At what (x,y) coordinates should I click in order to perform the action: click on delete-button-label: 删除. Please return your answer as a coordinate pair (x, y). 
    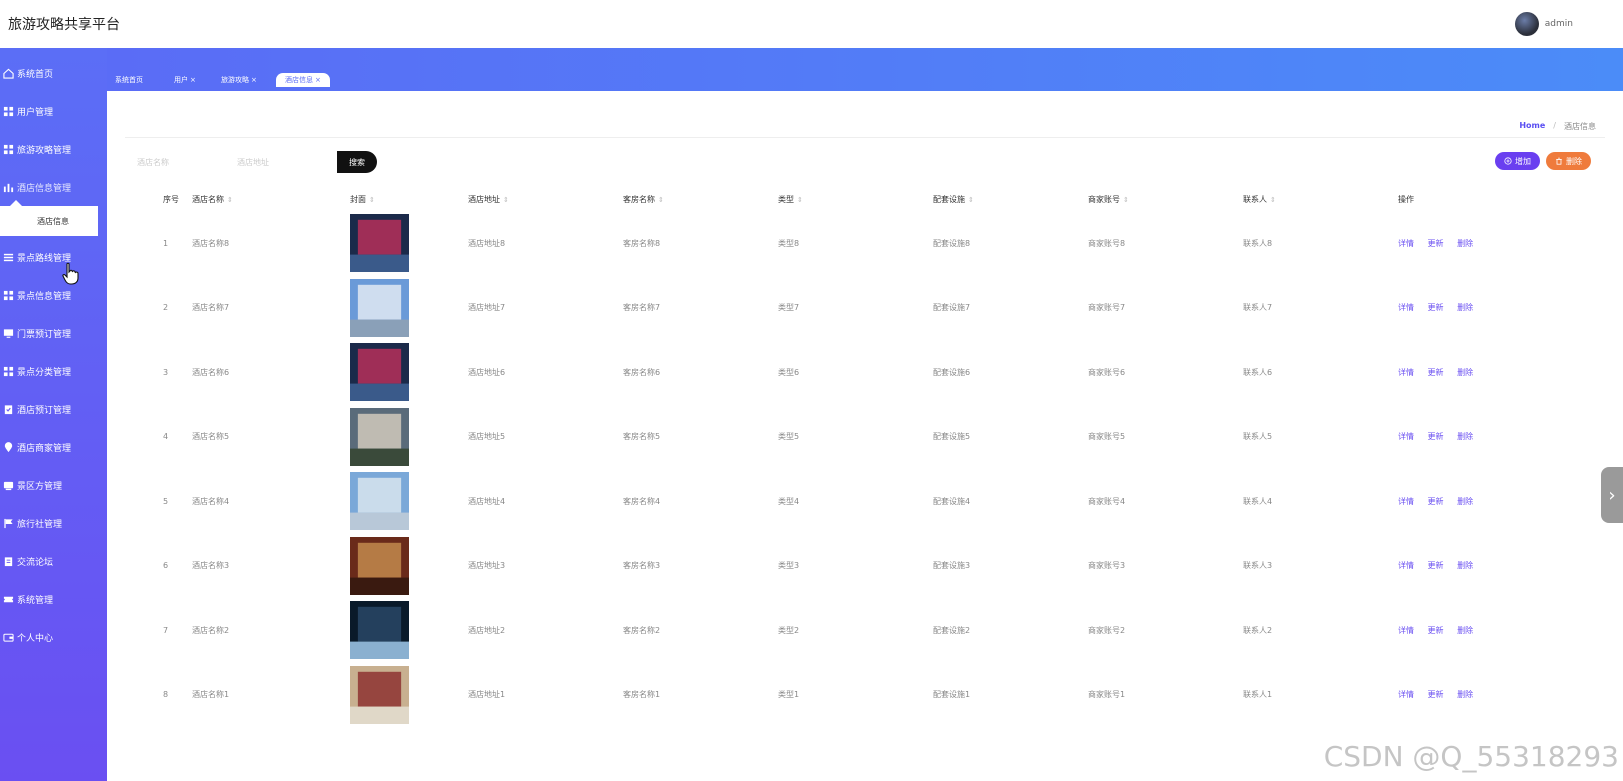
    Looking at the image, I should click on (1574, 161).